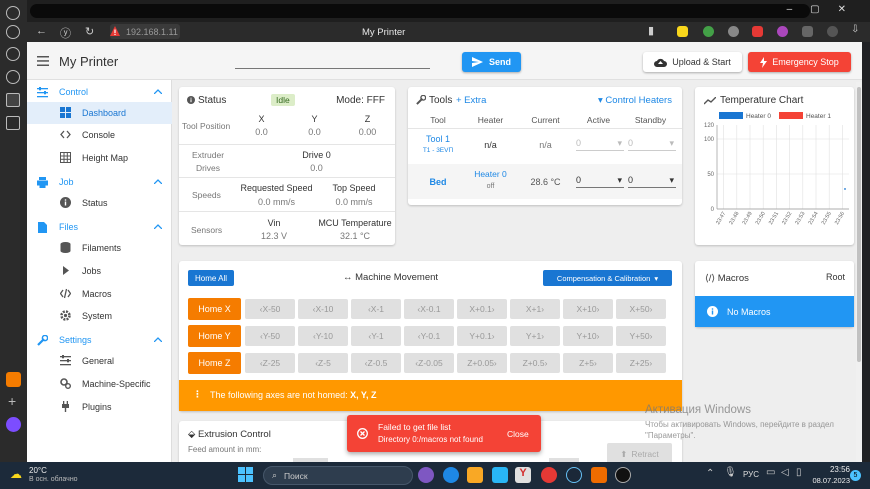 This screenshot has height=489, width=870. What do you see at coordinates (99, 158) in the screenshot?
I see `sidebar-item-height-map: Height Map` at bounding box center [99, 158].